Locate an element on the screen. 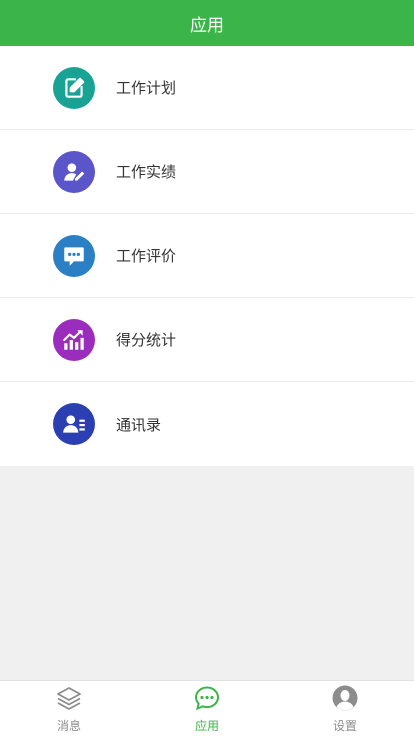  contacts-icon is located at coordinates (74, 424).